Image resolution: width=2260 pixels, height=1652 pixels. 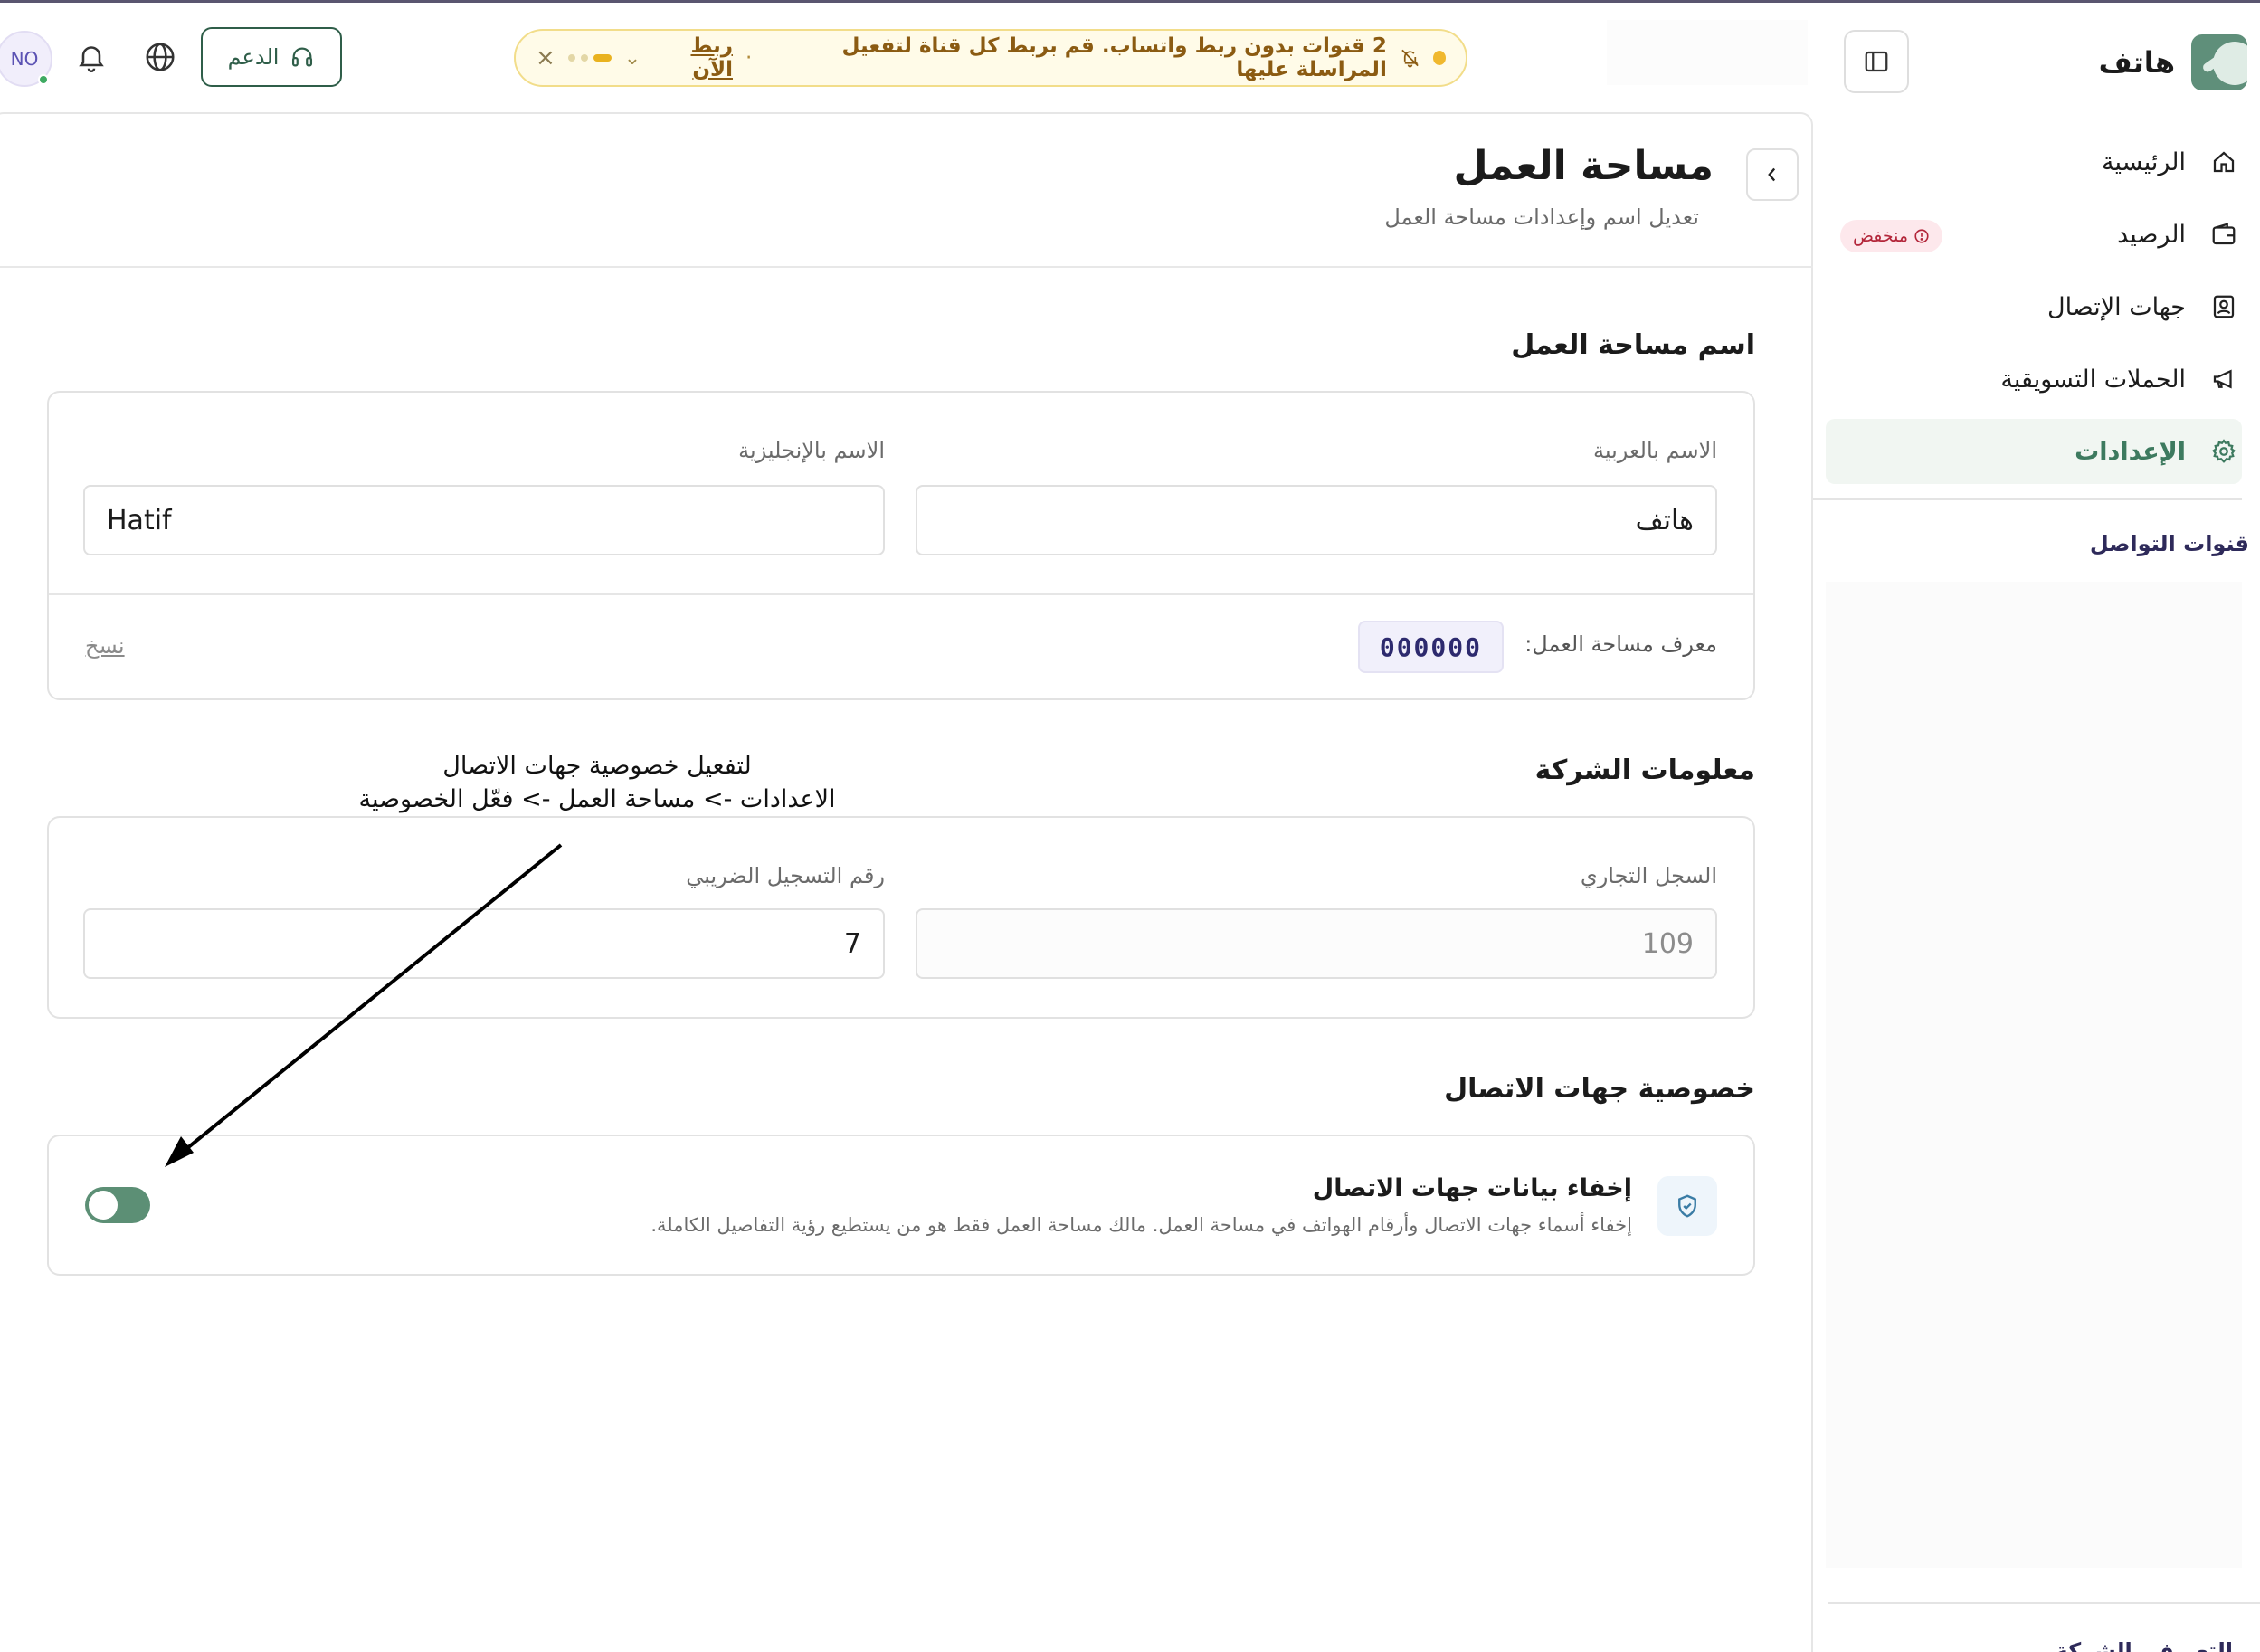 What do you see at coordinates (302, 57) in the screenshot?
I see `headset-icon` at bounding box center [302, 57].